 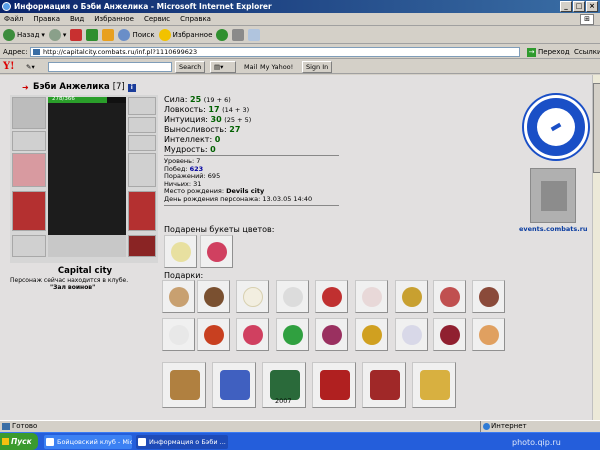 What do you see at coordinates (207, 120) in the screenshot?
I see `stat-row: Интуиция: 30 (25 + 5)` at bounding box center [207, 120].